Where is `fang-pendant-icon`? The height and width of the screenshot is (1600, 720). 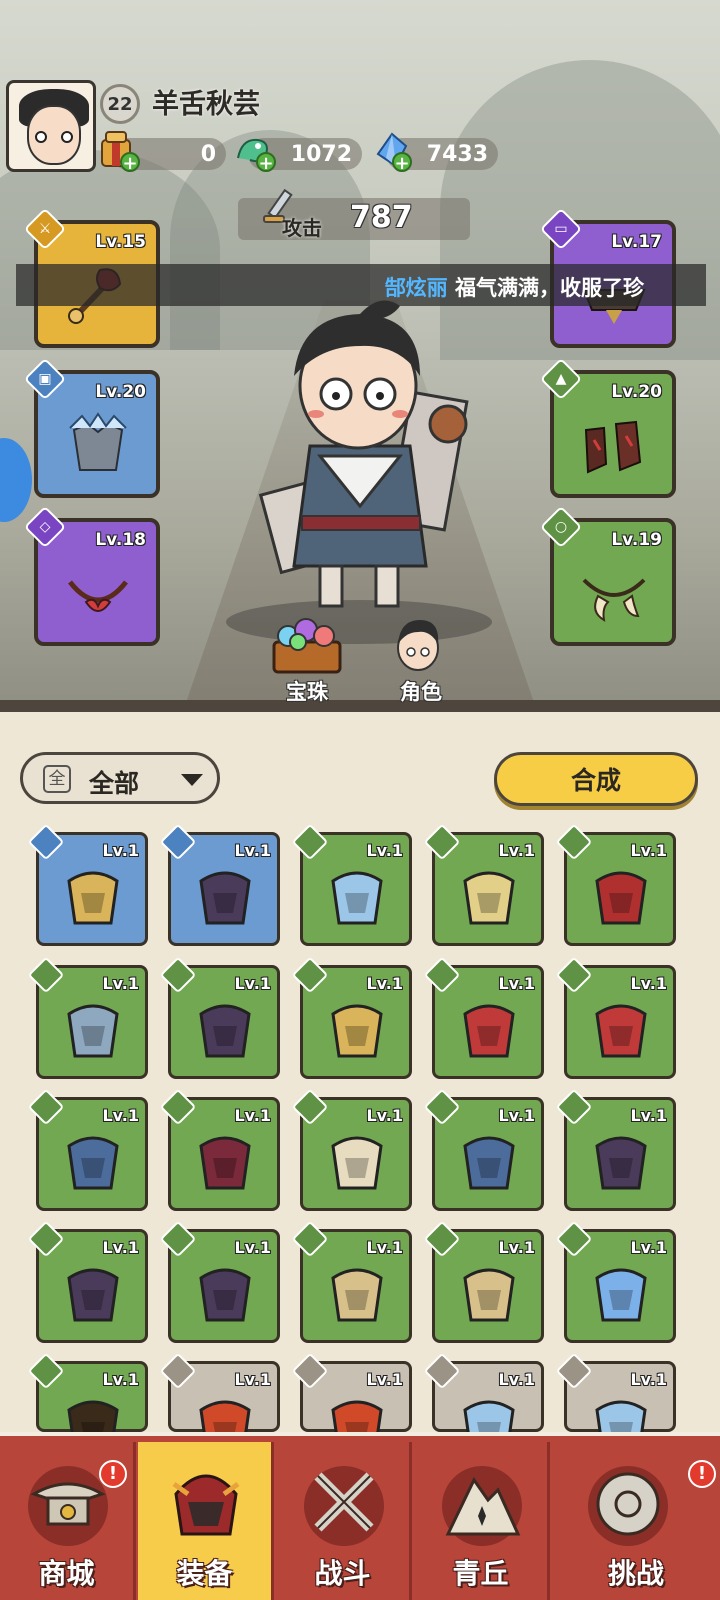 fang-pendant-icon is located at coordinates (614, 600).